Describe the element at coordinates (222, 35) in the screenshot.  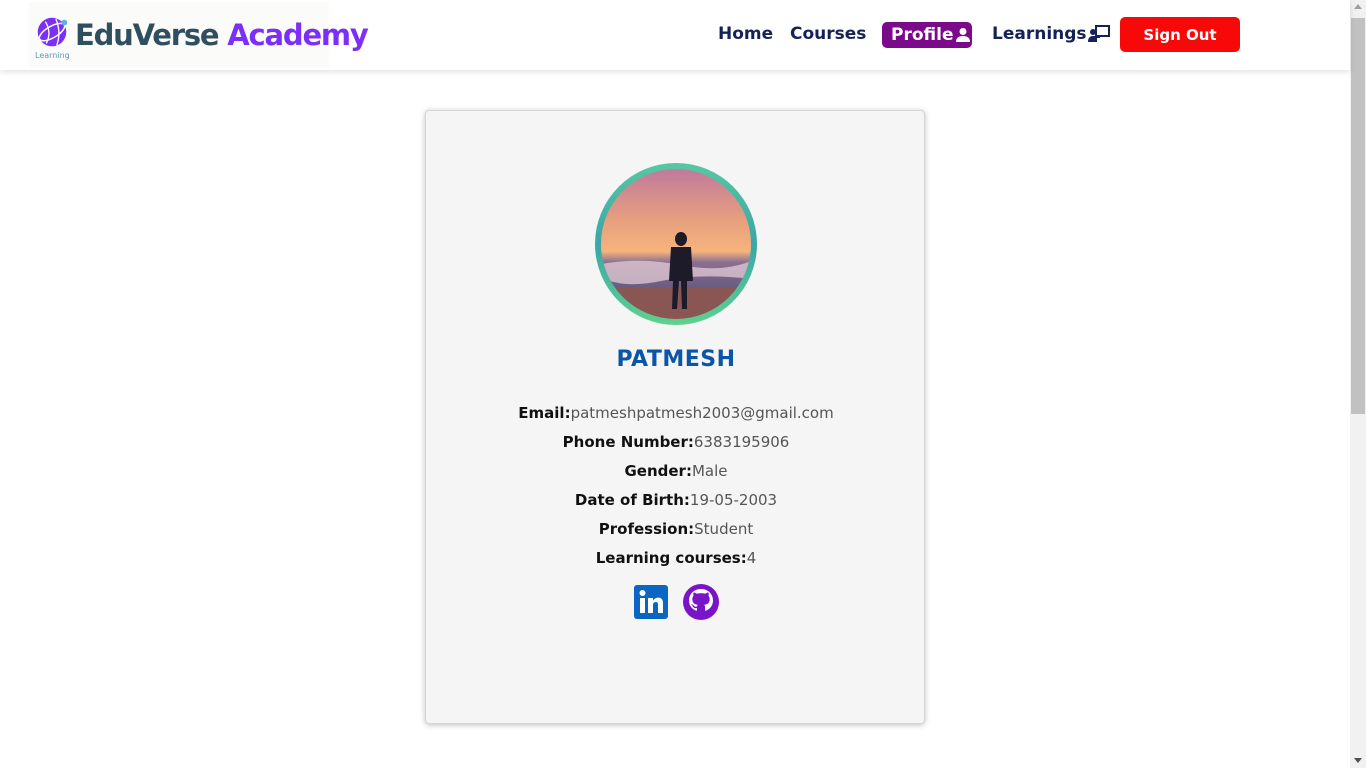
I see `brand-name: EduVerse Academy` at that location.